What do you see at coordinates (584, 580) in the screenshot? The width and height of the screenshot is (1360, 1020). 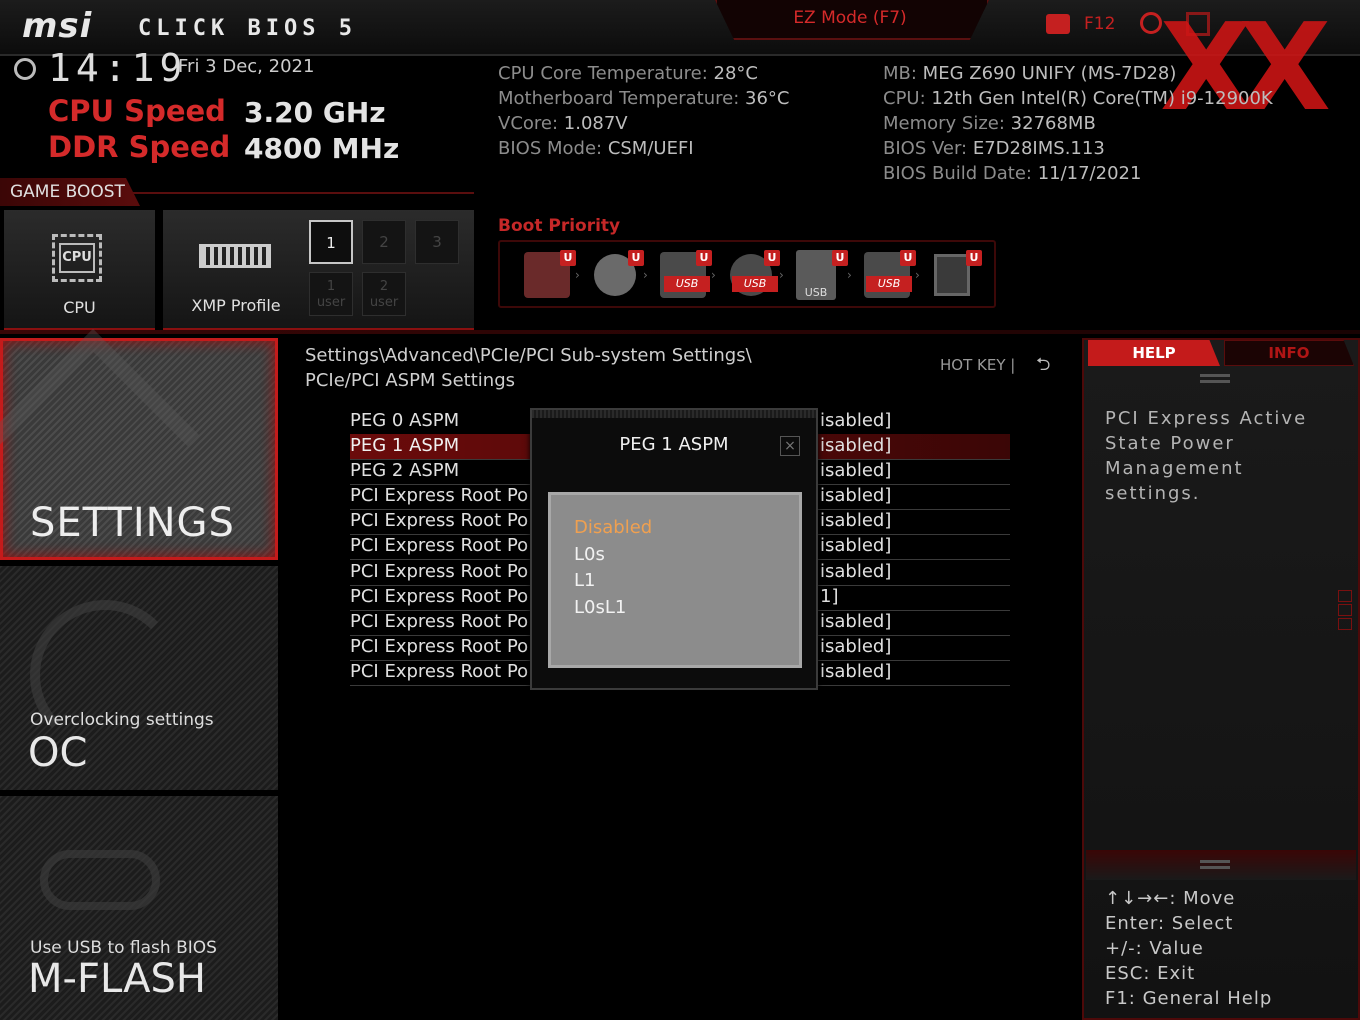 I see `option-l1: L1` at bounding box center [584, 580].